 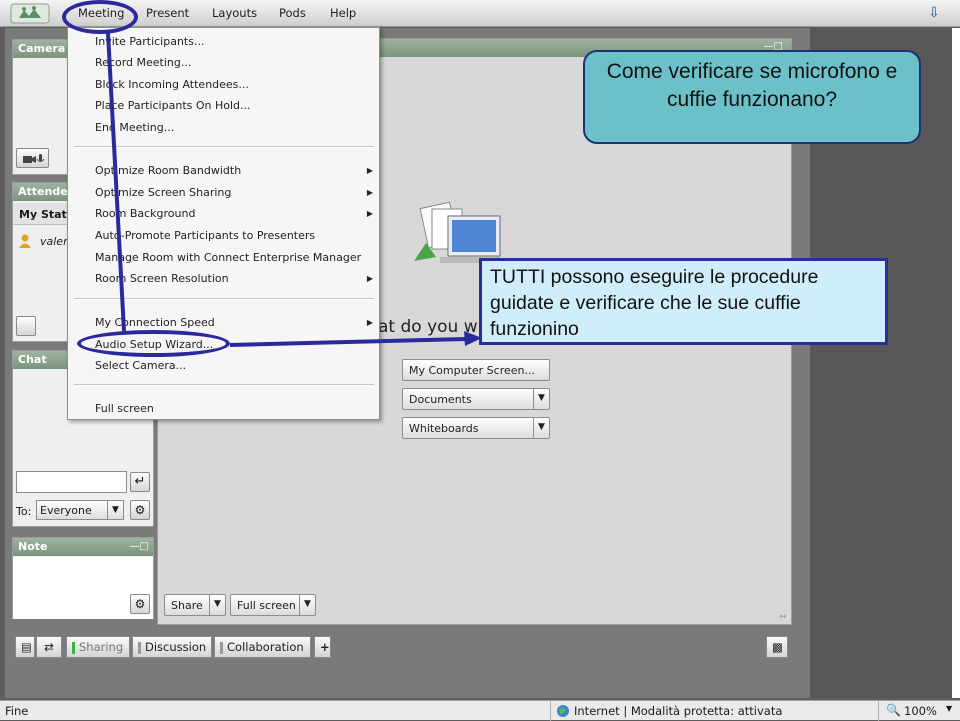 I want to click on status-text: Fine, so click(x=17, y=711).